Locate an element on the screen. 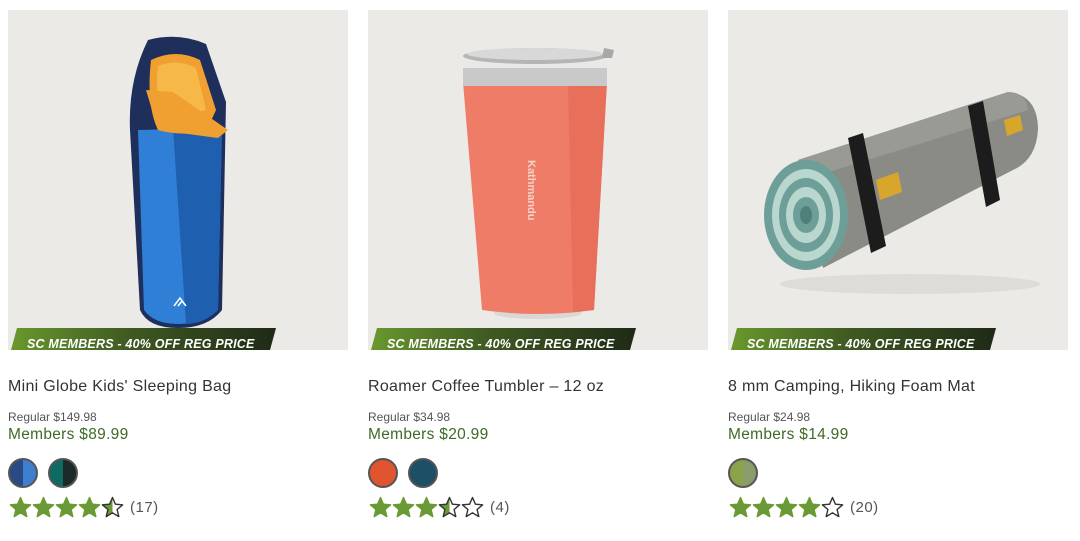  regular-price: Regular $149.98 is located at coordinates (52, 417).